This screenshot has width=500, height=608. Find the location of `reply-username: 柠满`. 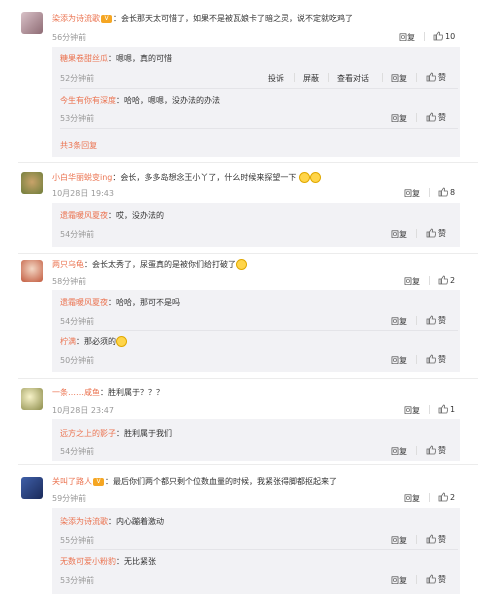

reply-username: 柠满 is located at coordinates (68, 341).